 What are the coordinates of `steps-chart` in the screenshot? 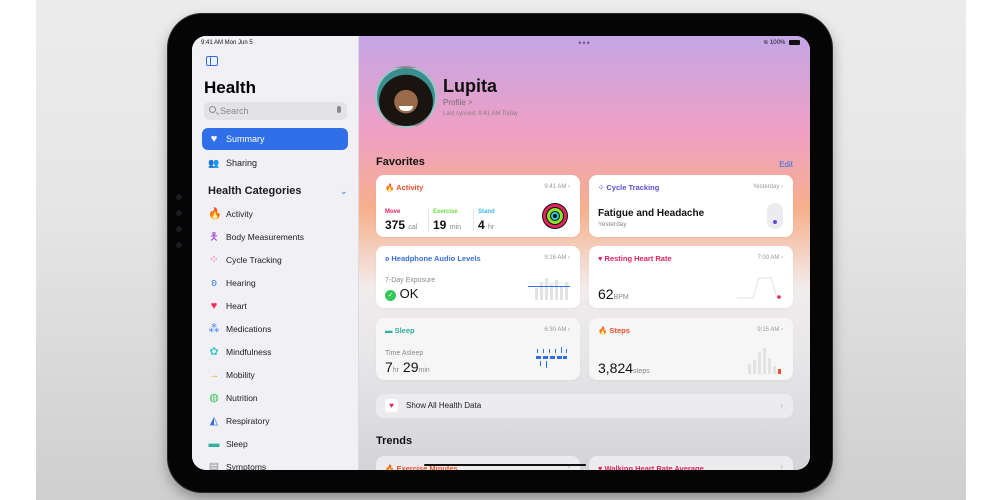 It's located at (764, 361).